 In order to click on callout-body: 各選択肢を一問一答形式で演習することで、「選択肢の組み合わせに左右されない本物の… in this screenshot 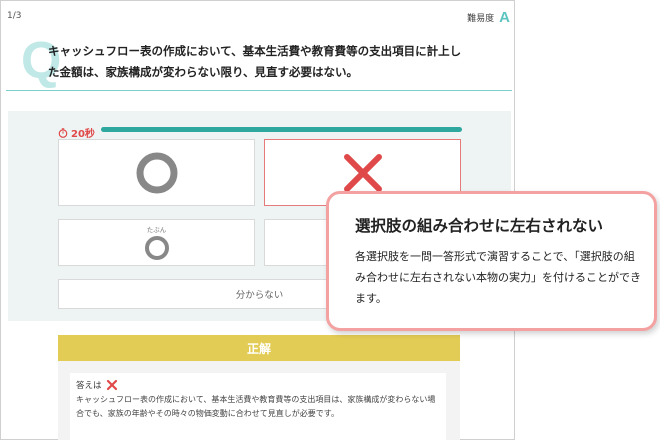, I will do `click(498, 277)`.